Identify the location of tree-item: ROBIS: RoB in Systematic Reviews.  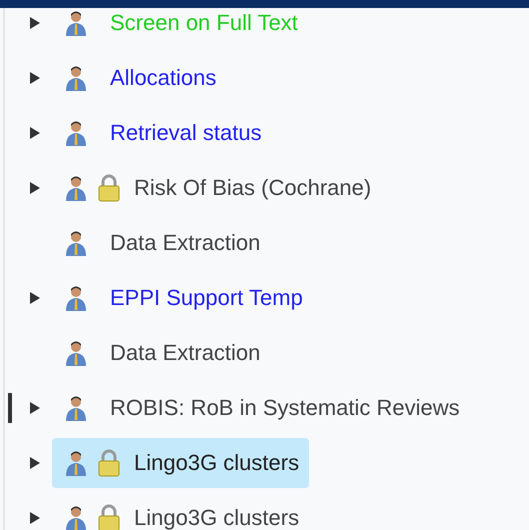
(261, 407).